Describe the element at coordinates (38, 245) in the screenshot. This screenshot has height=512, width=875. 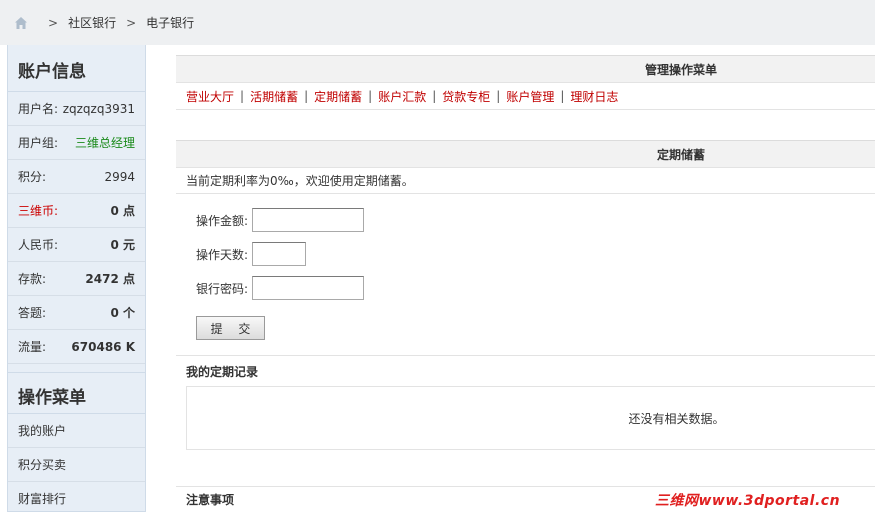
I see `account-label: 人民币:` at that location.